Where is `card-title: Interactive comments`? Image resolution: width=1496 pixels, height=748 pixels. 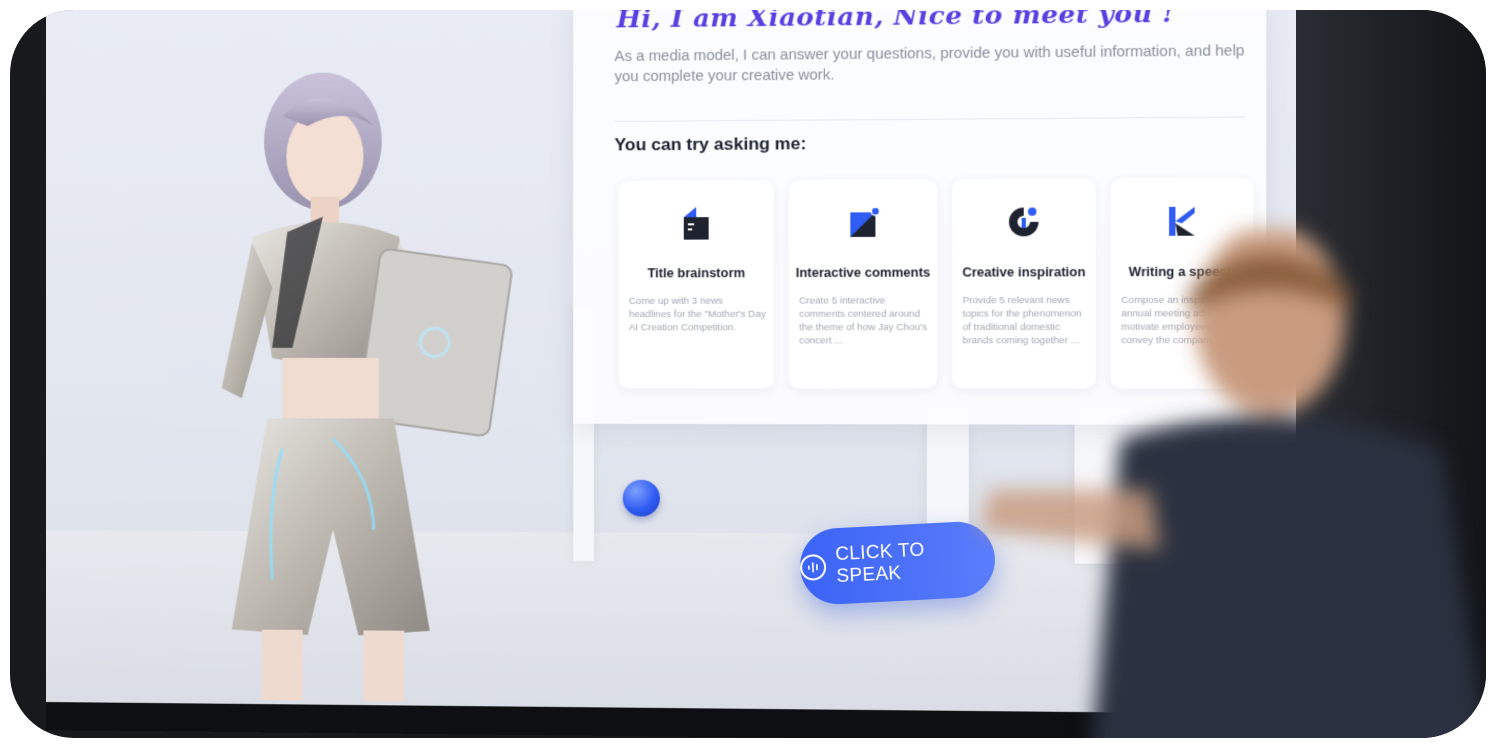 card-title: Interactive comments is located at coordinates (863, 272).